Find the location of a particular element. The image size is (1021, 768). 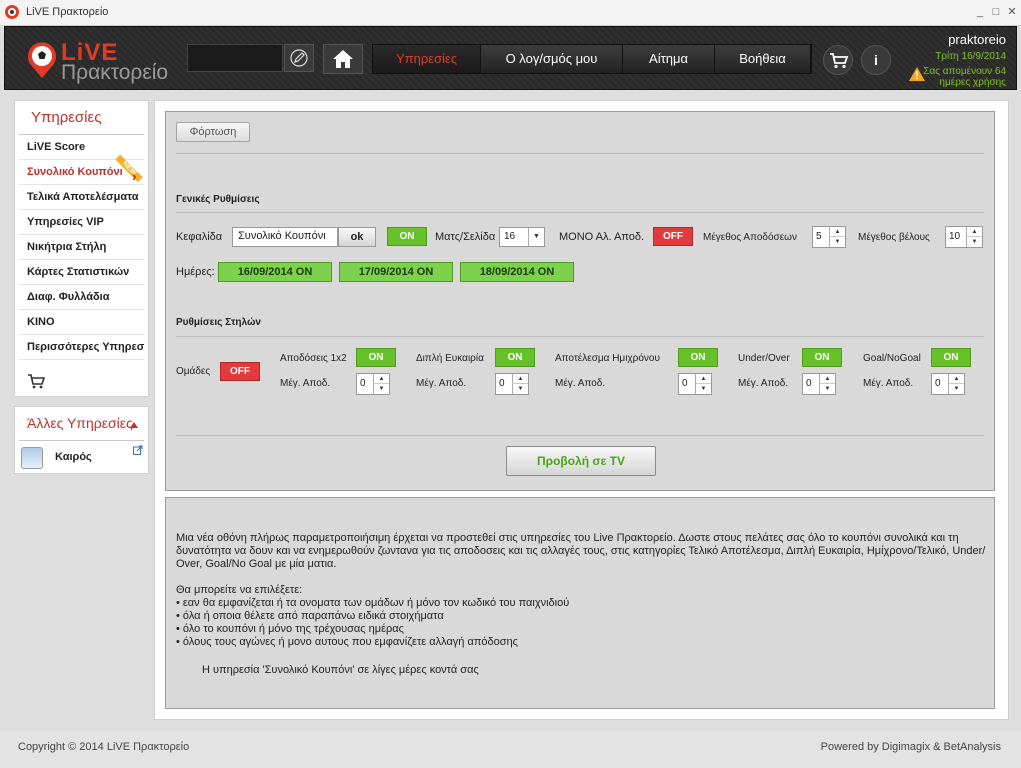

mono-toggle: OFF is located at coordinates (673, 236).